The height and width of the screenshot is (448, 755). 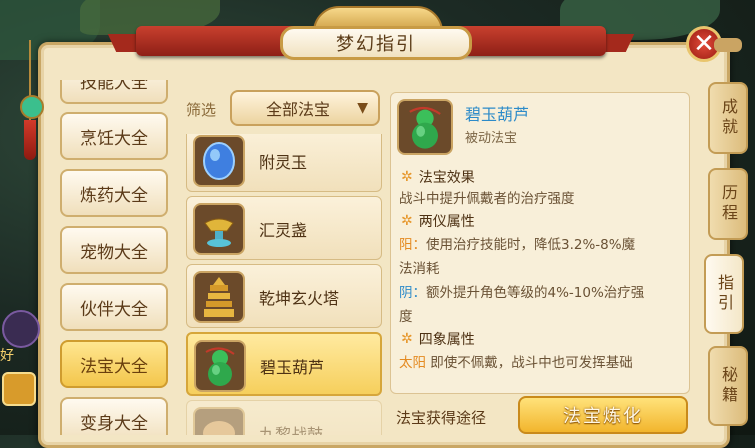 I want to click on taiyang-line: 太阳 即使不佩戴，战斗中也可发挥基础, so click(x=516, y=361).